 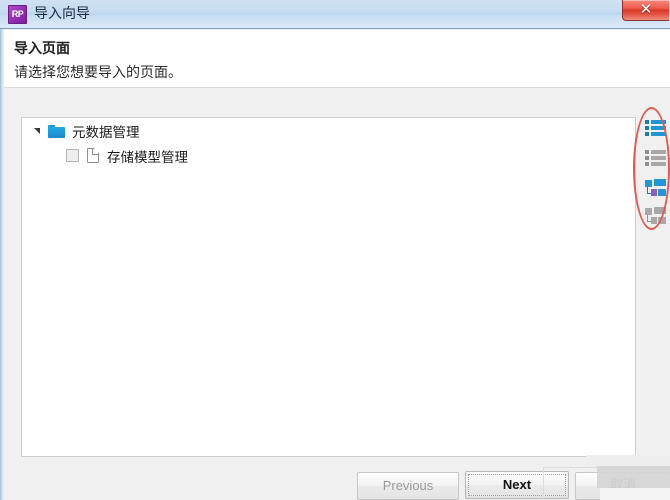 What do you see at coordinates (93, 155) in the screenshot?
I see `page-document-icon` at bounding box center [93, 155].